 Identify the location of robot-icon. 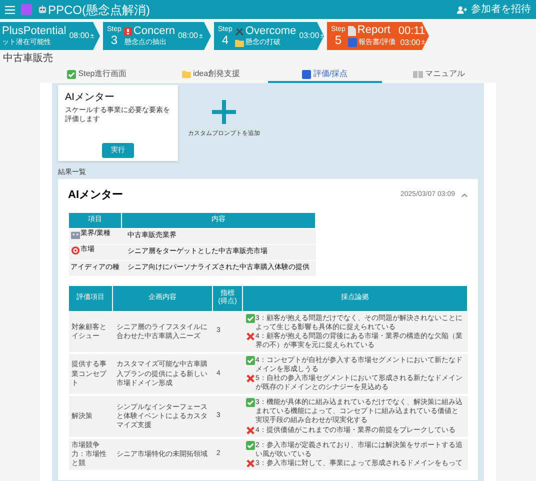
(42, 9).